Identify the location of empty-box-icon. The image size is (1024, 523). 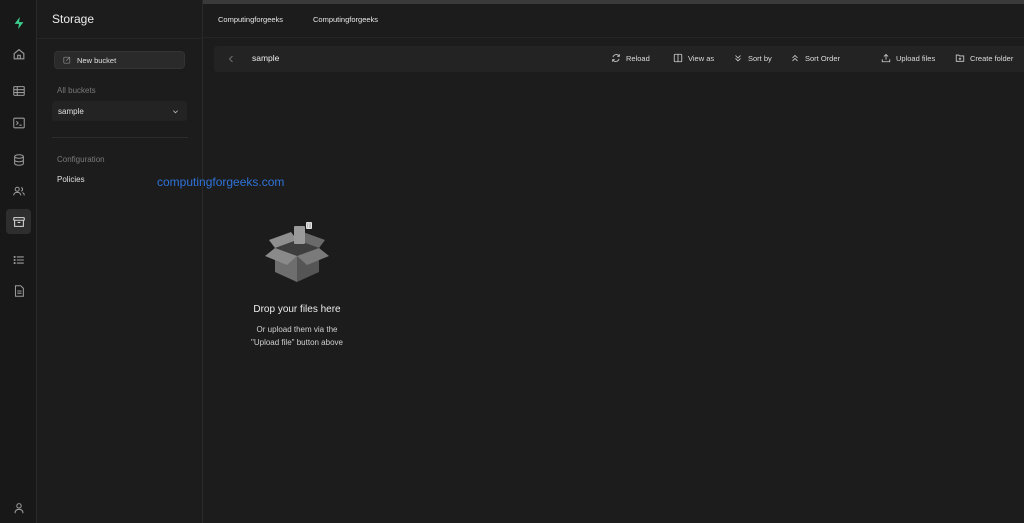
(297, 252).